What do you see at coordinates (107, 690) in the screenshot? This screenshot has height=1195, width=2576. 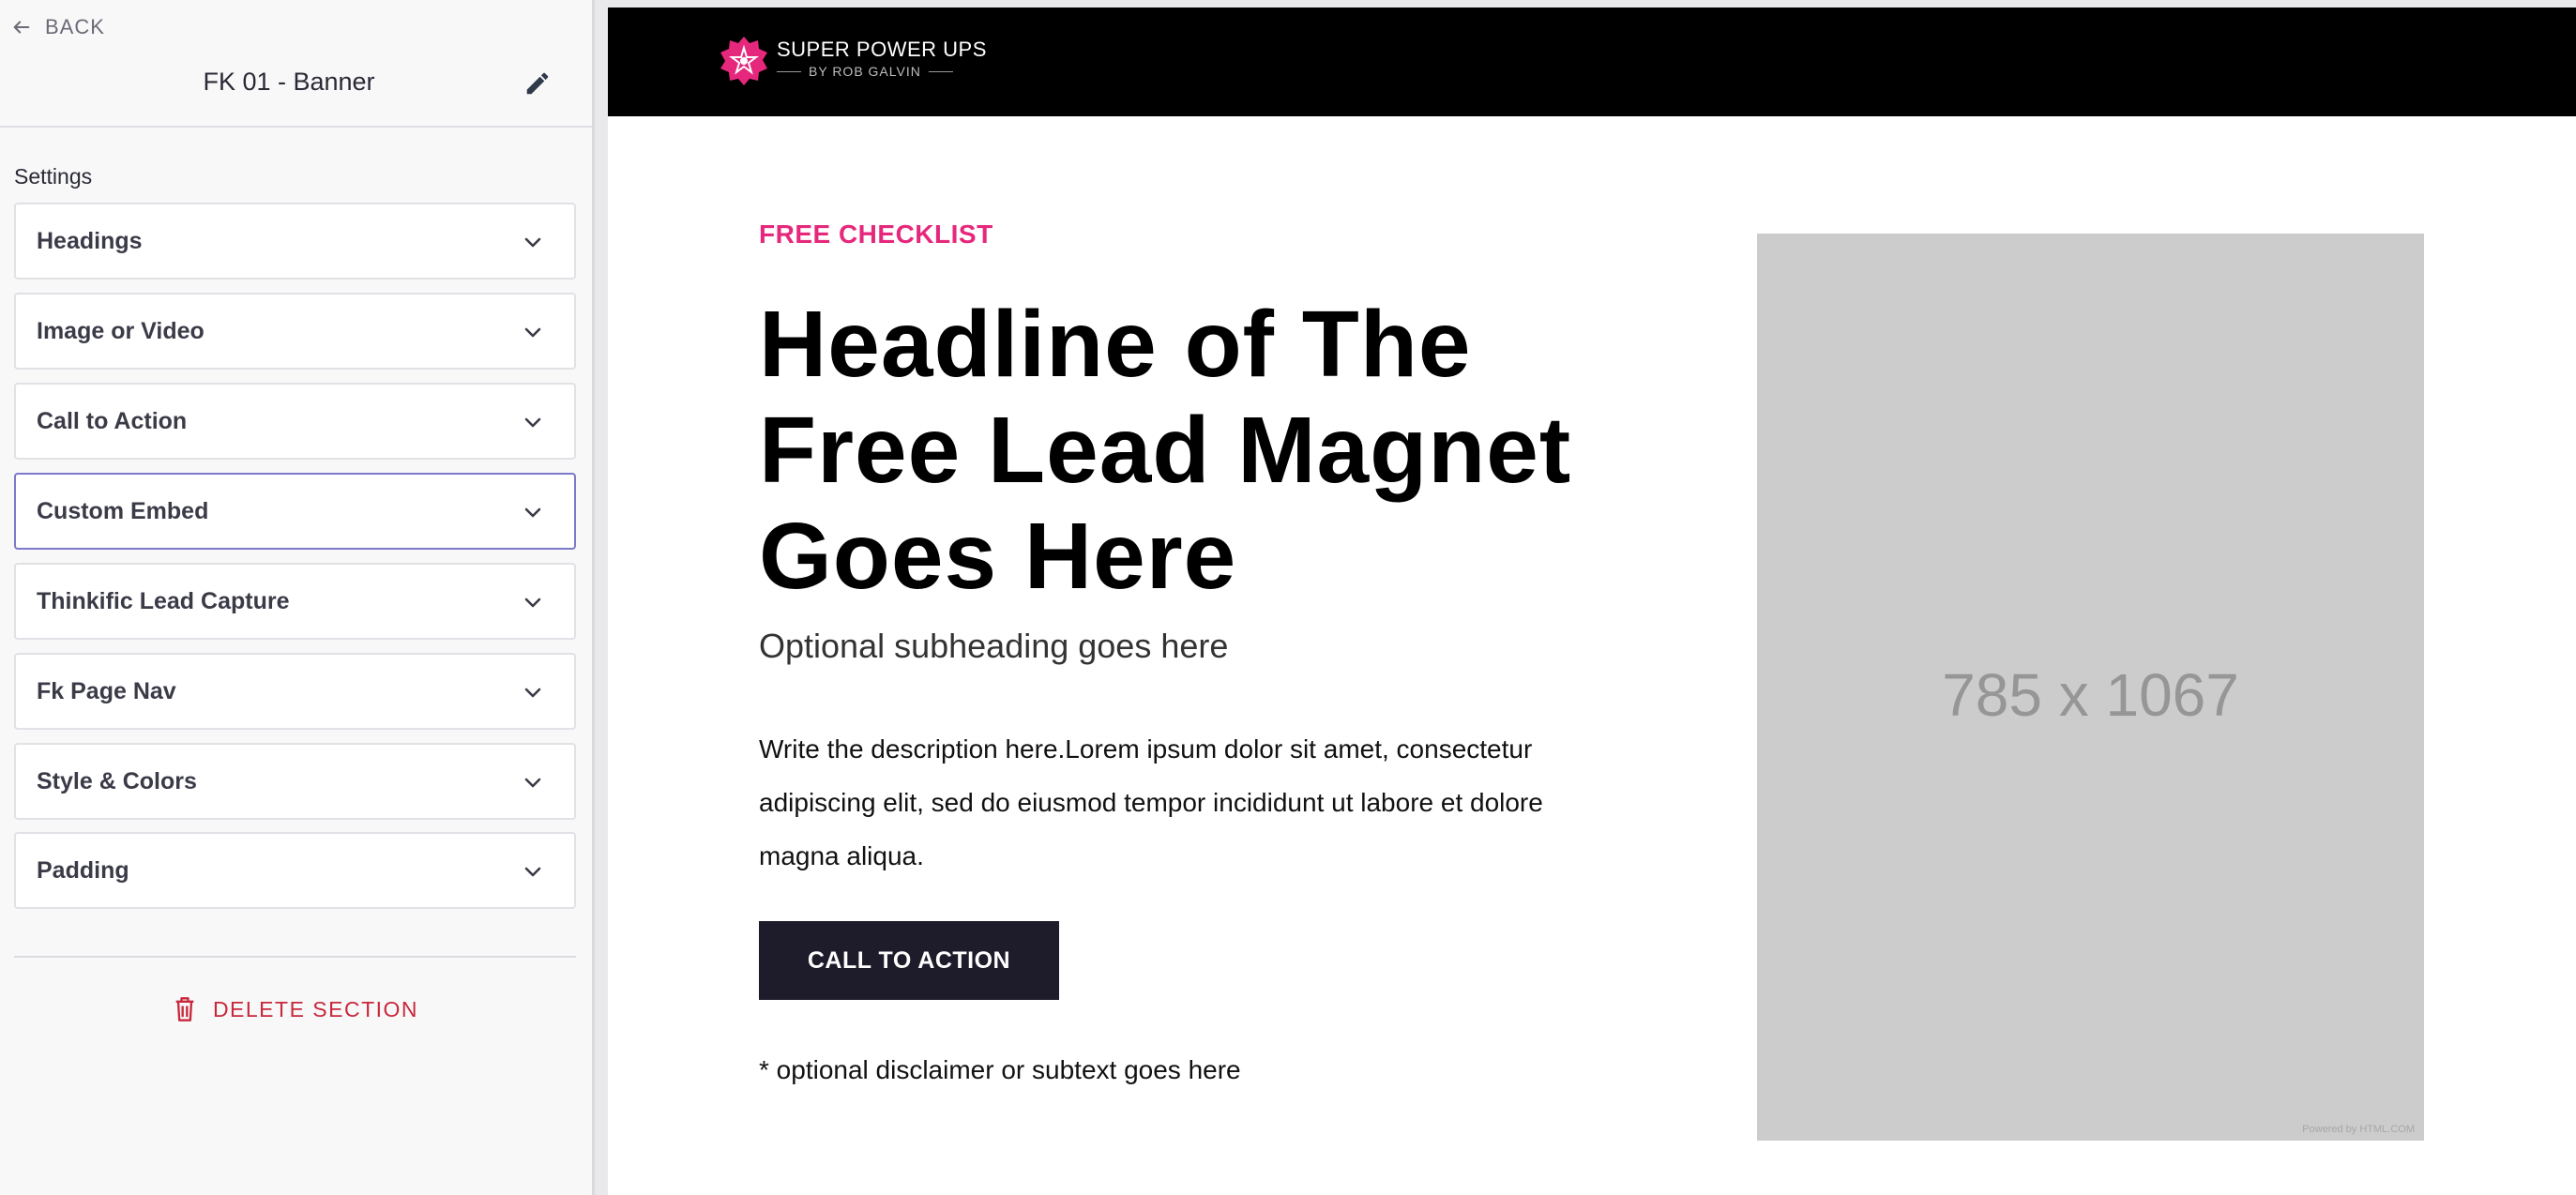 I see `accordion-label: Fk Page Nav` at bounding box center [107, 690].